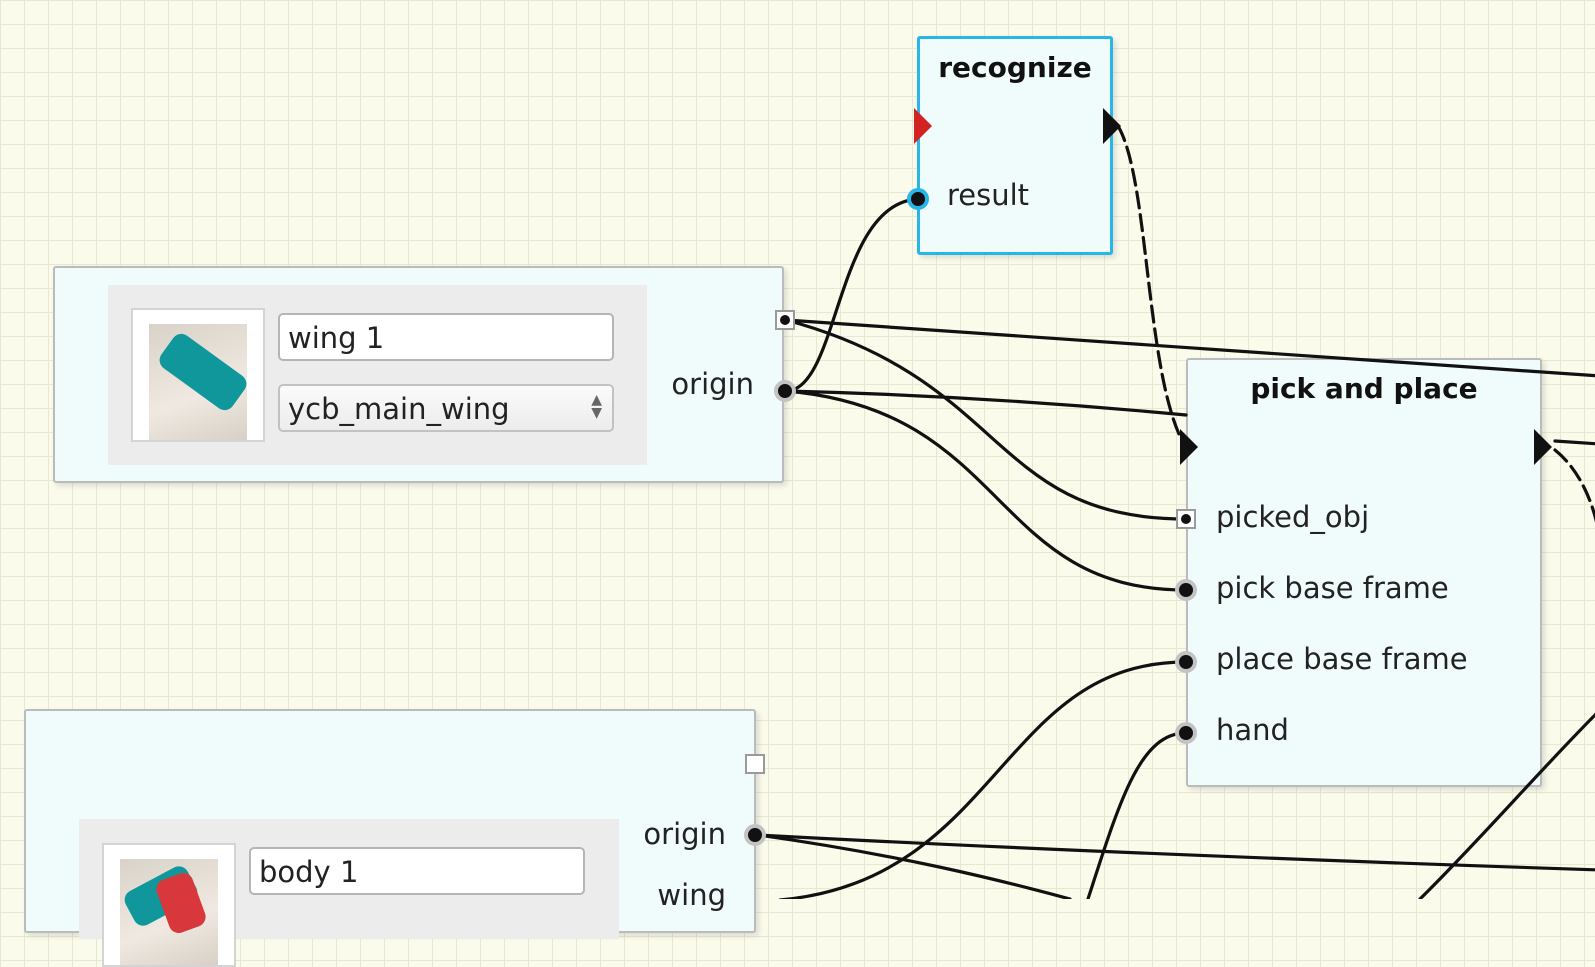 The image size is (1595, 967). Describe the element at coordinates (691, 895) in the screenshot. I see `body-wing-port-label: wing` at that location.